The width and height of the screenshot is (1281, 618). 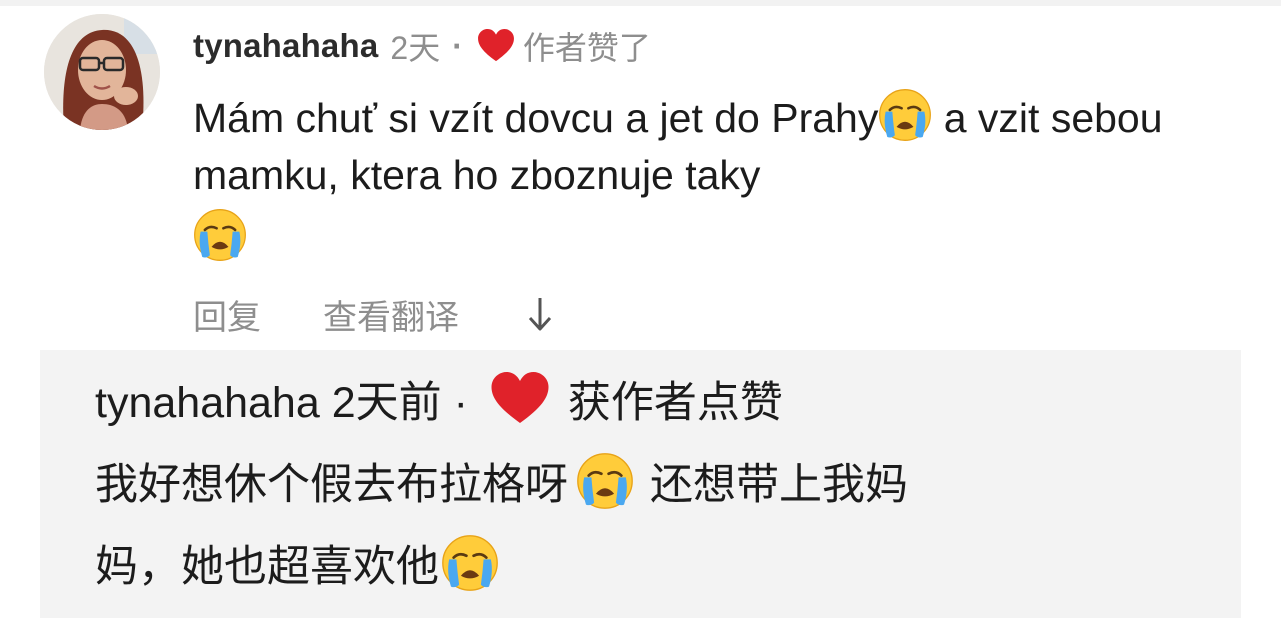 What do you see at coordinates (536, 118) in the screenshot?
I see `comment-text-part1: Mám chuť si vzít dovcu a jet do Prahy` at bounding box center [536, 118].